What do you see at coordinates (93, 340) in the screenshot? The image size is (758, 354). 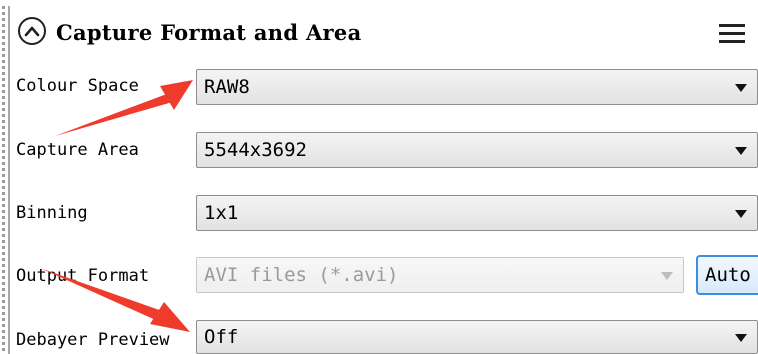 I see `debayer-preview-label: Debayer Preview` at bounding box center [93, 340].